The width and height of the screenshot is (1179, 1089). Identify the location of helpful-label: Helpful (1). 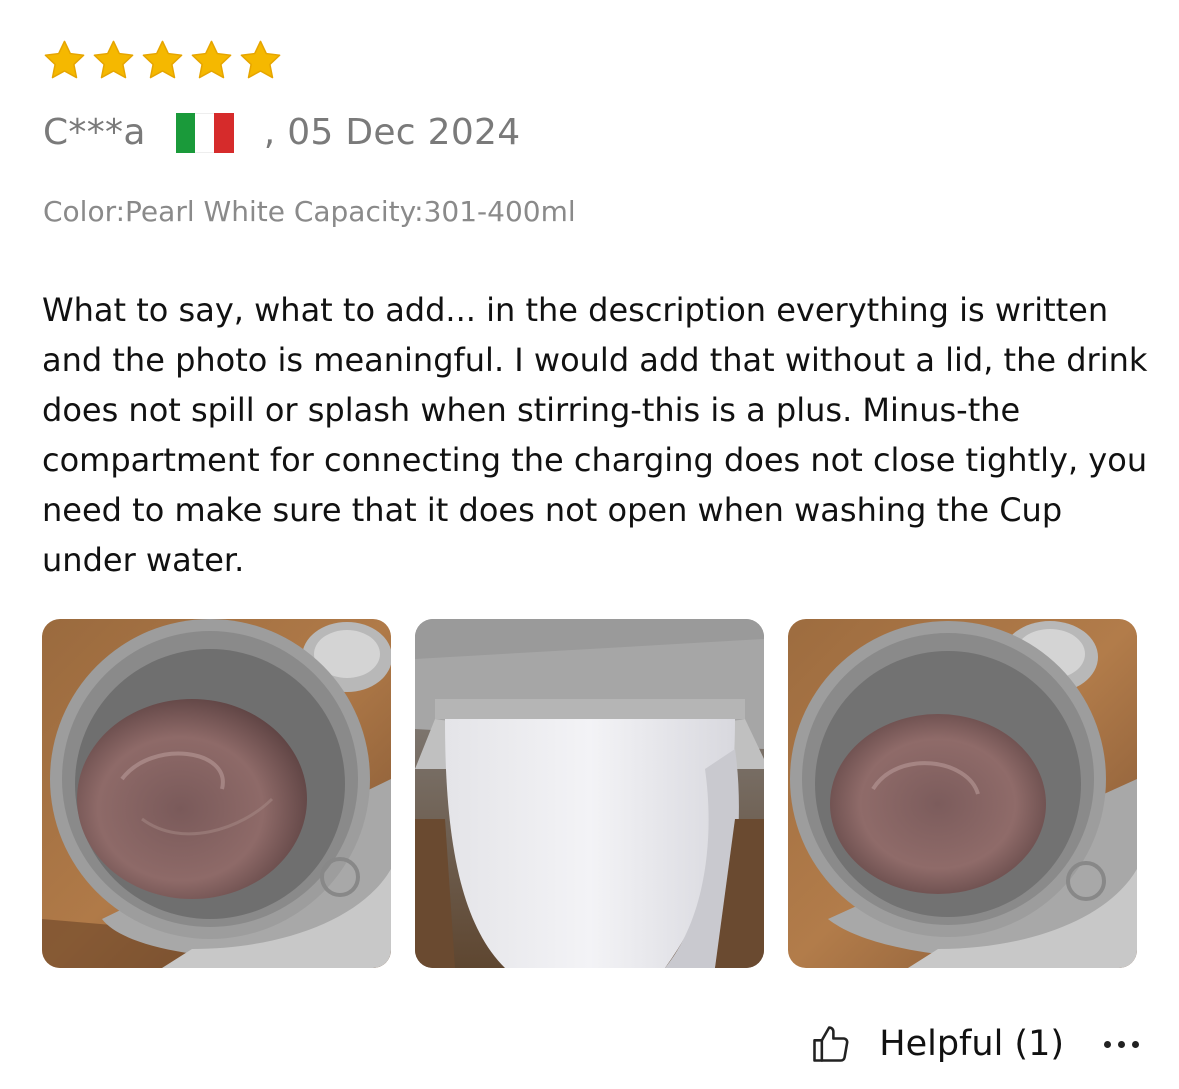
(971, 1044).